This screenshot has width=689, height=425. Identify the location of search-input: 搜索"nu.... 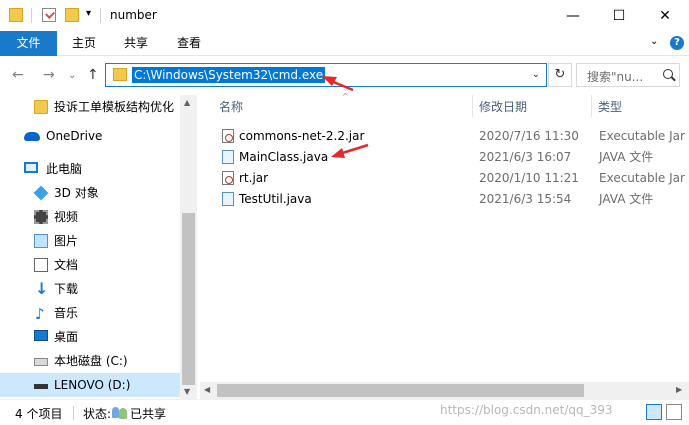
(615, 76).